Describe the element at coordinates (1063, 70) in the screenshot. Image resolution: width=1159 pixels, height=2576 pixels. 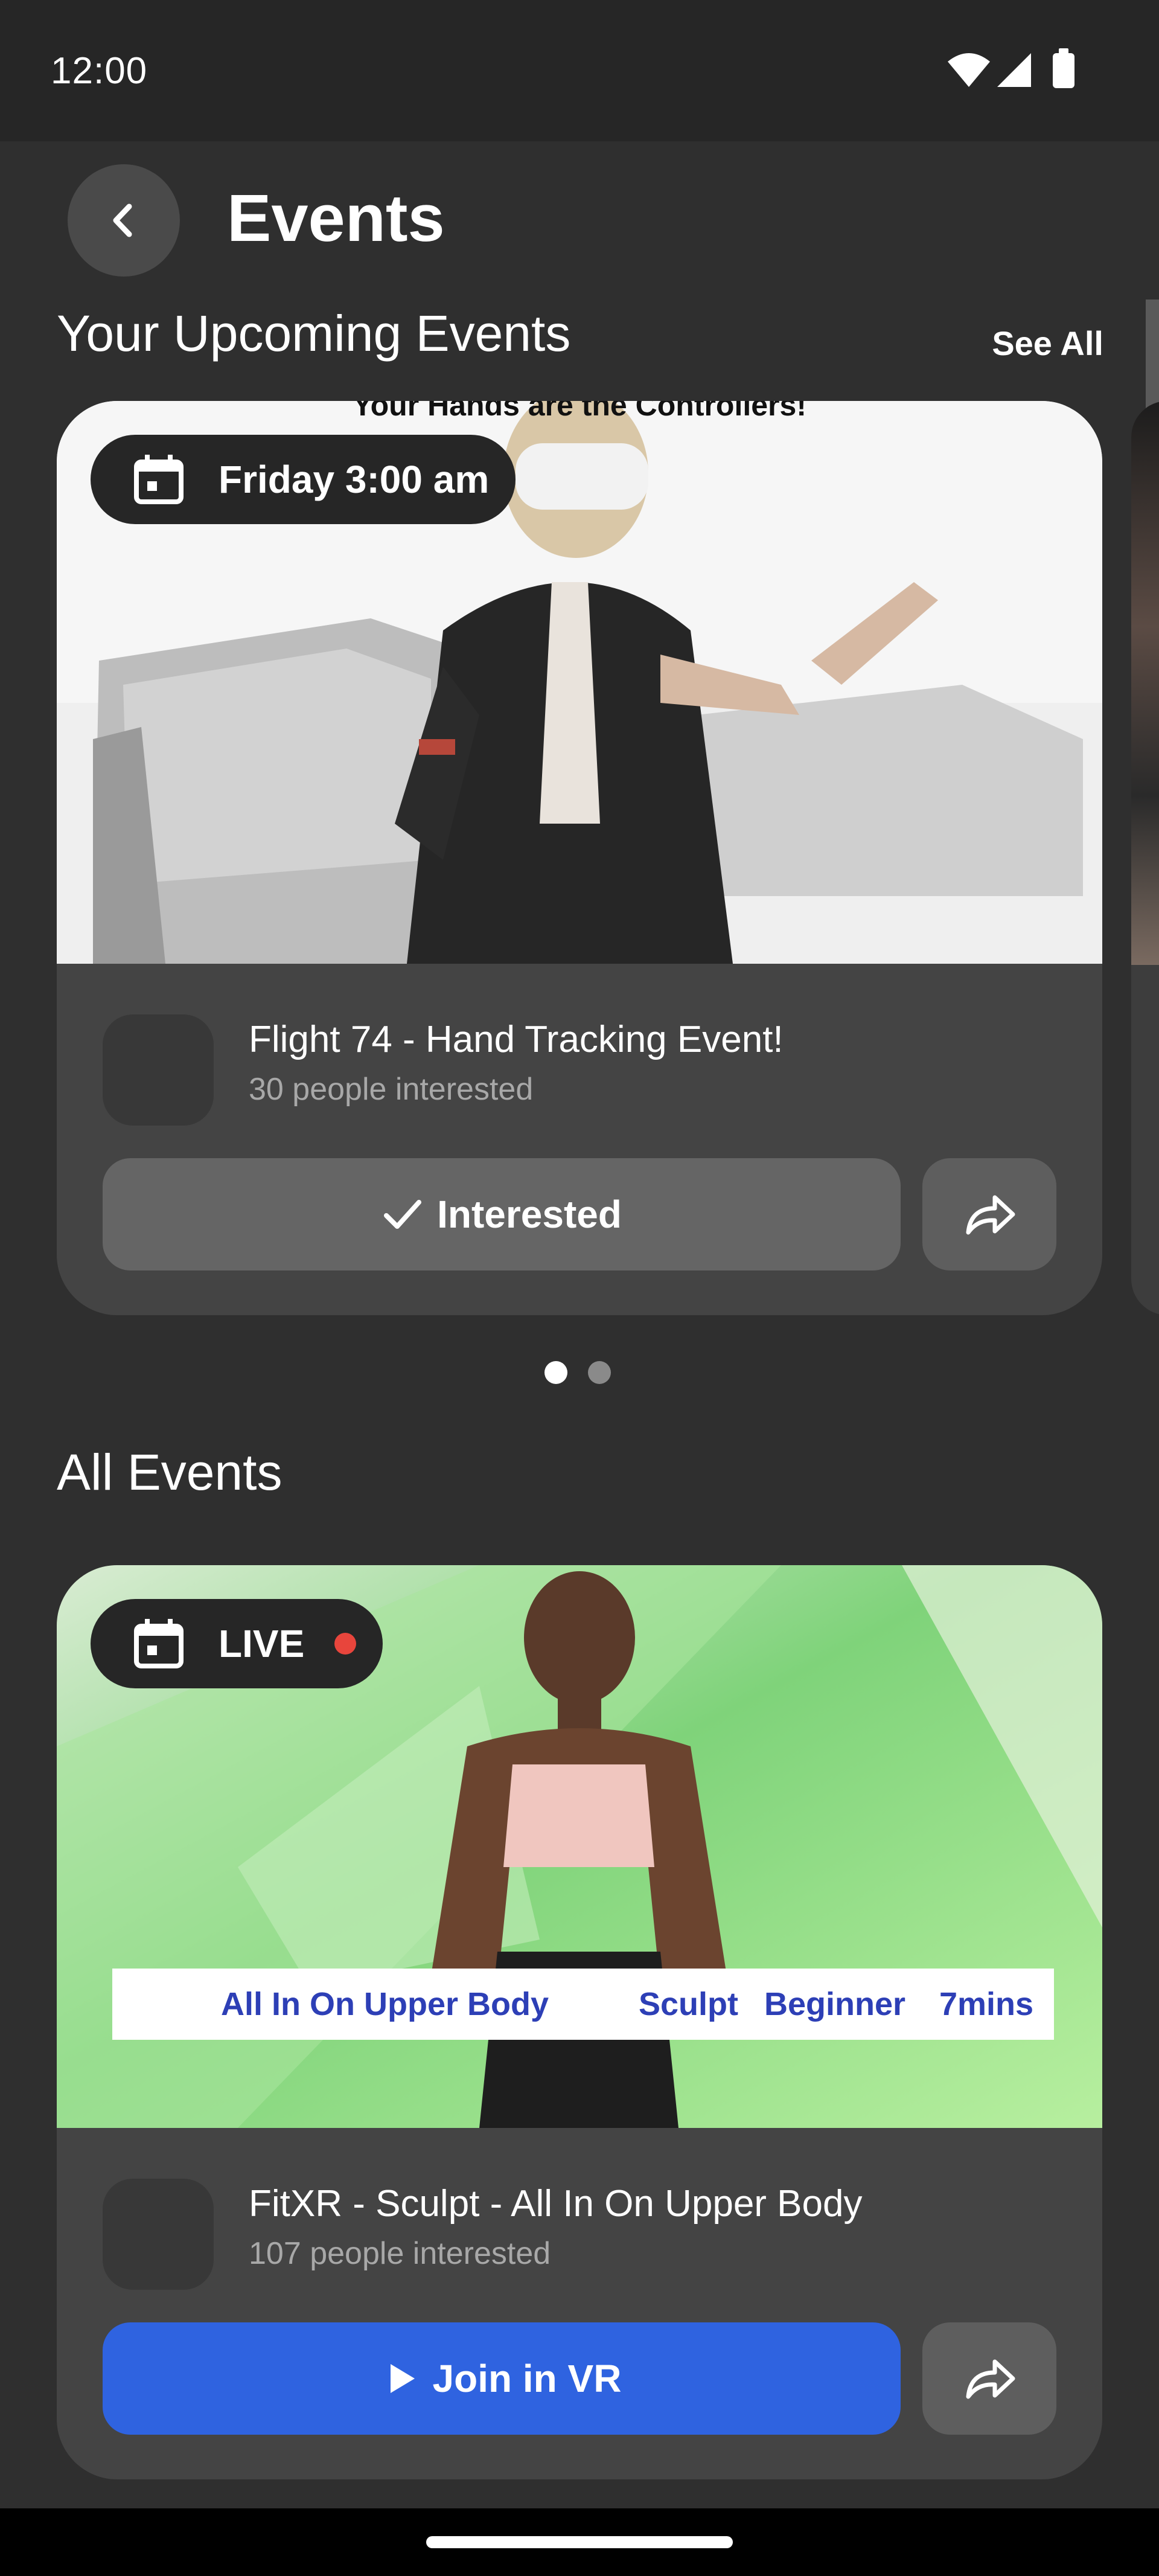
I see `battery-icon` at that location.